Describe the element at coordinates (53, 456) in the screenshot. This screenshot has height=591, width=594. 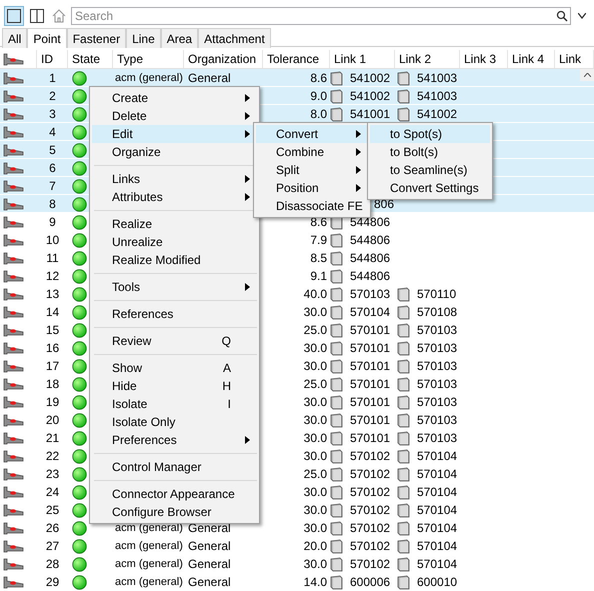
I see `table-cell-text: 22` at that location.